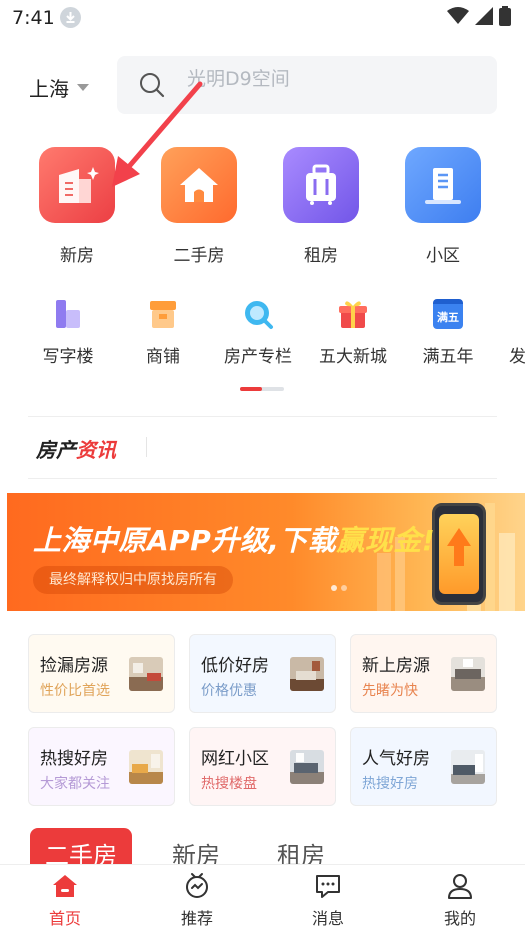 The width and height of the screenshot is (525, 936). Describe the element at coordinates (390, 784) in the screenshot. I see `card-subtitle: 热搜好房` at that location.